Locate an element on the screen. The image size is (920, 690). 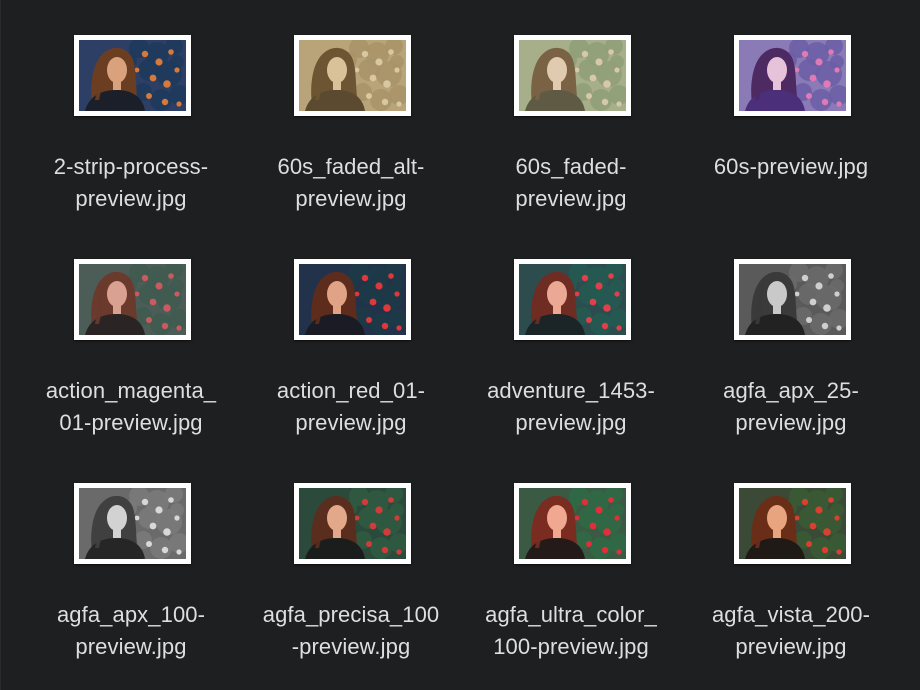
file-name-line: -preview.jpg is located at coordinates (351, 646).